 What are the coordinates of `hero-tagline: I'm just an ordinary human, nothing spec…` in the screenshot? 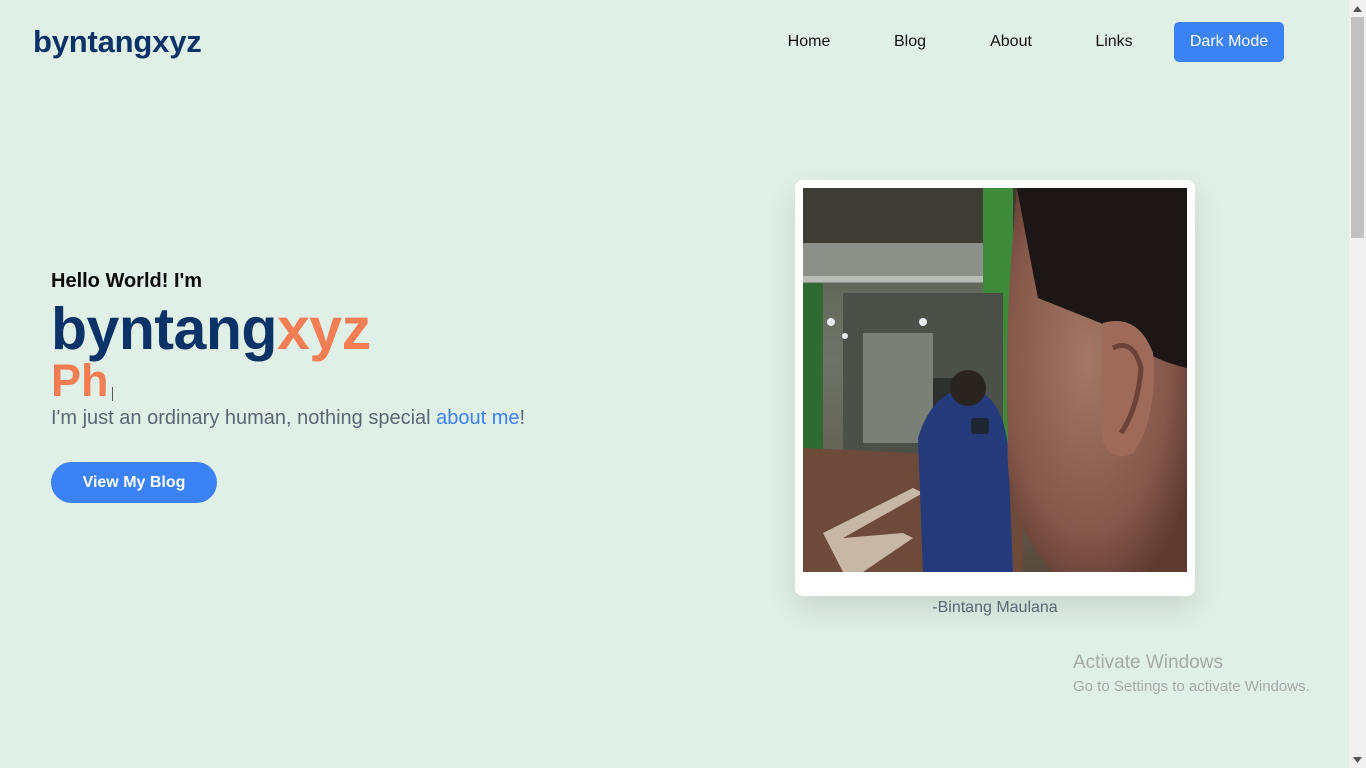 It's located at (288, 418).